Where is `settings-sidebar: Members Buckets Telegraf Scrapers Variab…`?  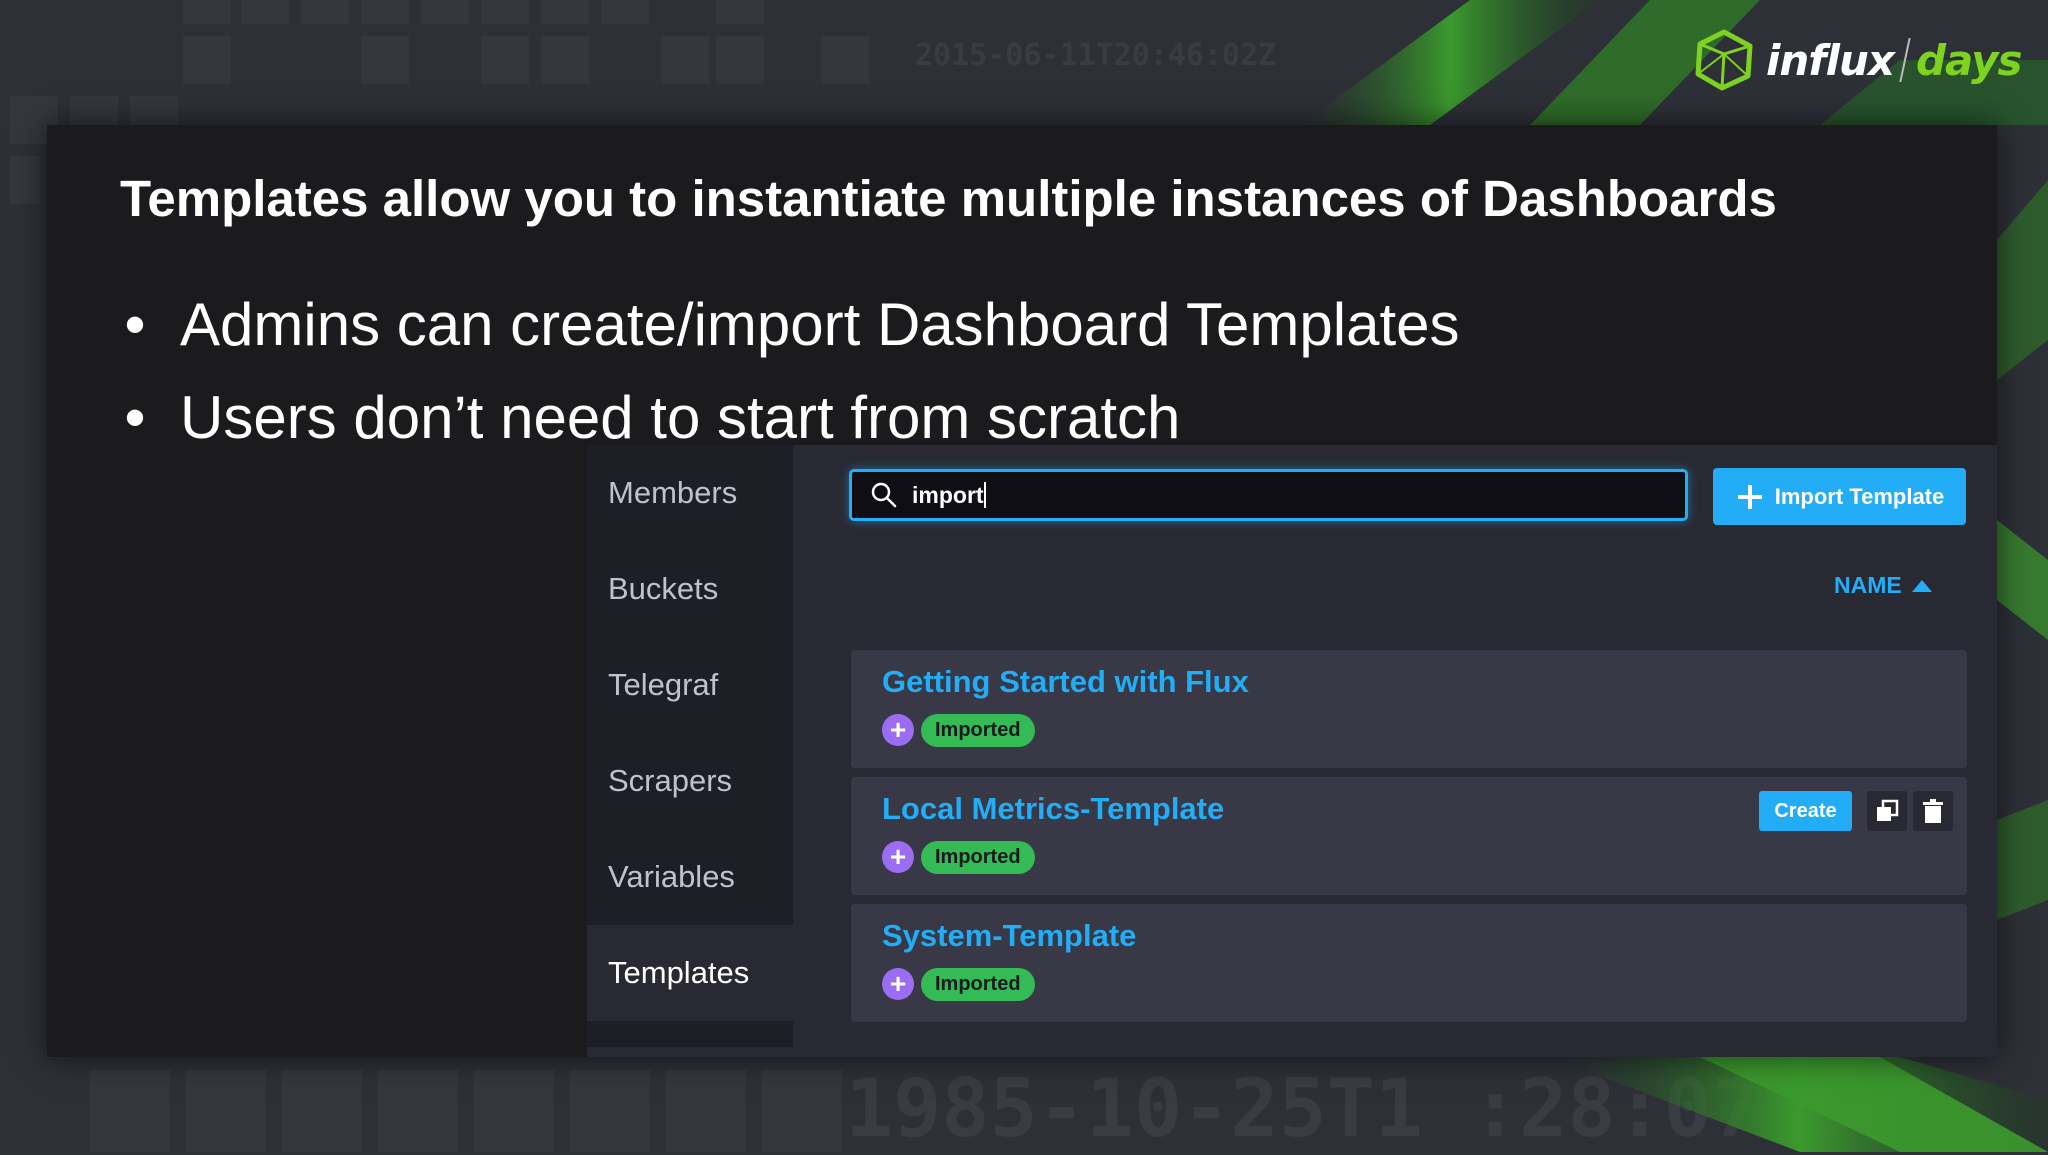
settings-sidebar: Members Buckets Telegraf Scrapers Variab… is located at coordinates (690, 746).